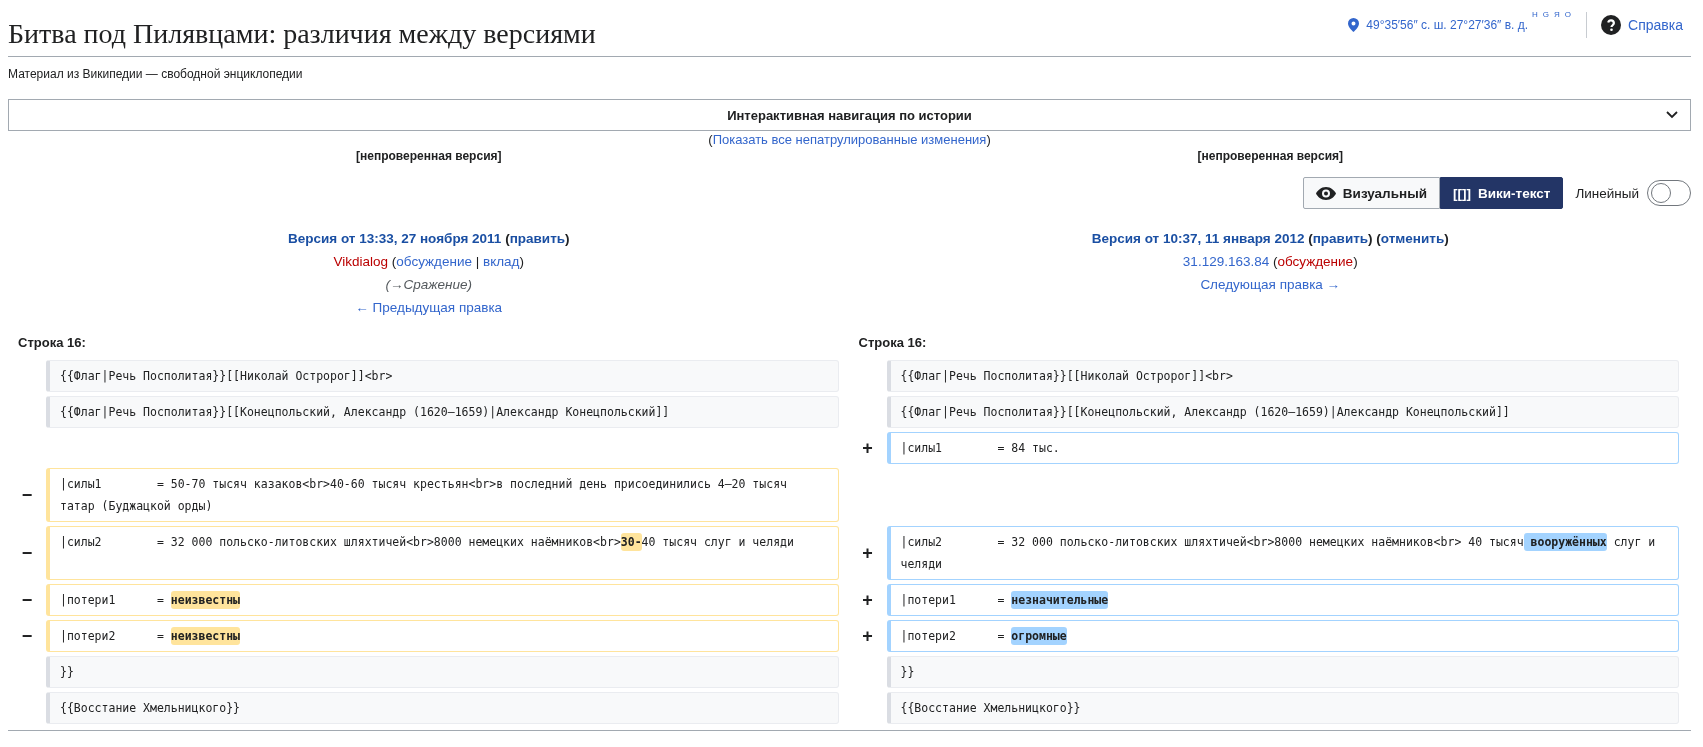  Describe the element at coordinates (1502, 193) in the screenshot. I see `view-tab: [[]] Вики-текст` at that location.